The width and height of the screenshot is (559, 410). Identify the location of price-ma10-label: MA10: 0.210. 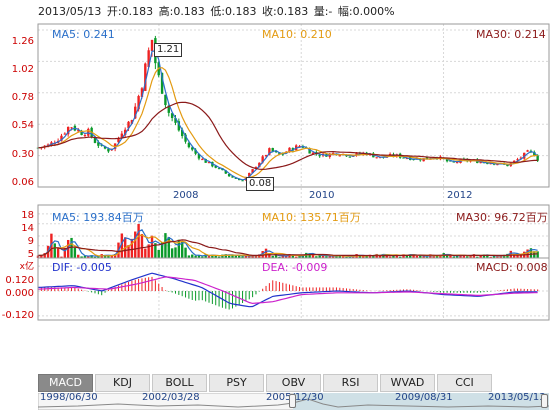
(297, 34).